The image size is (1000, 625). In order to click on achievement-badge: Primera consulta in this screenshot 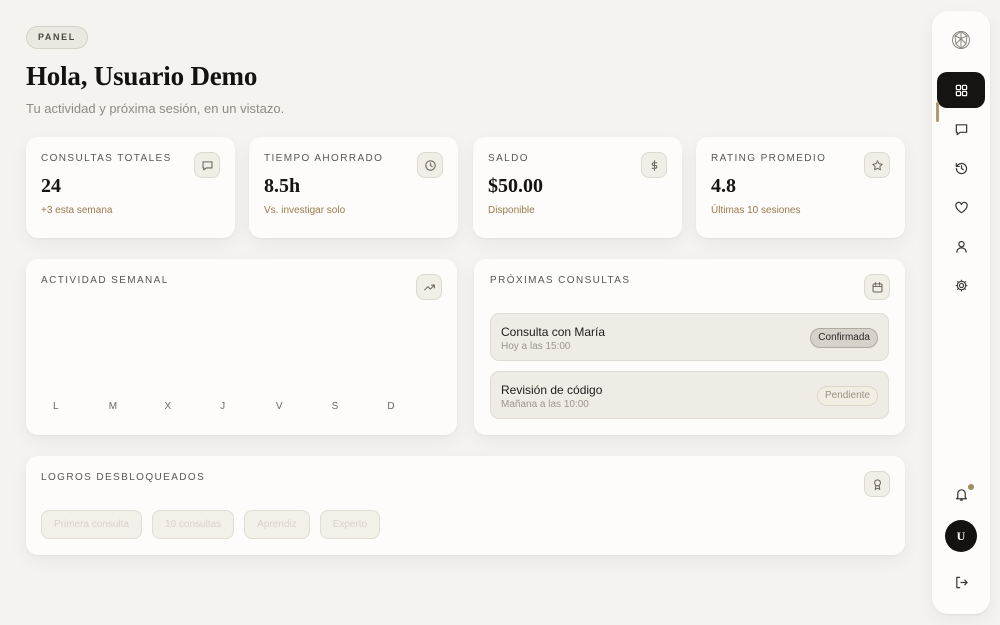, I will do `click(92, 524)`.